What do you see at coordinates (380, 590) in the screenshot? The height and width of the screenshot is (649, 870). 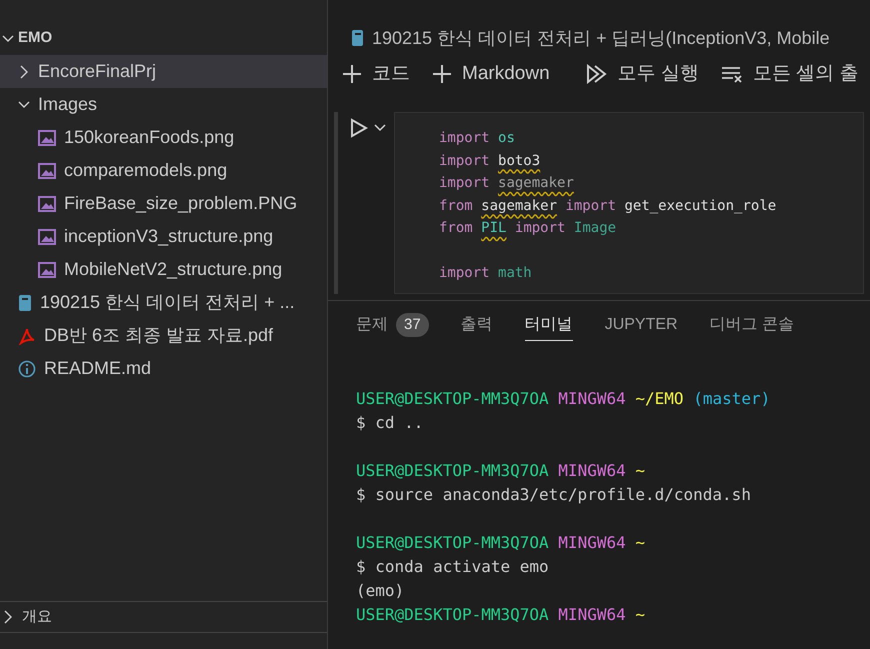 I see `terminal-text: (emo)` at bounding box center [380, 590].